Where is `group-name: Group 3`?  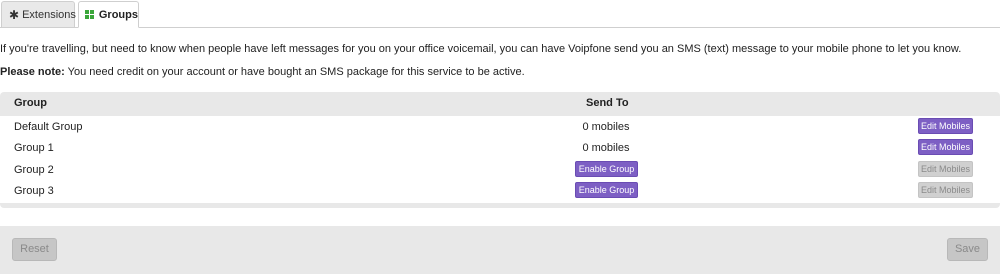
group-name: Group 3 is located at coordinates (34, 191).